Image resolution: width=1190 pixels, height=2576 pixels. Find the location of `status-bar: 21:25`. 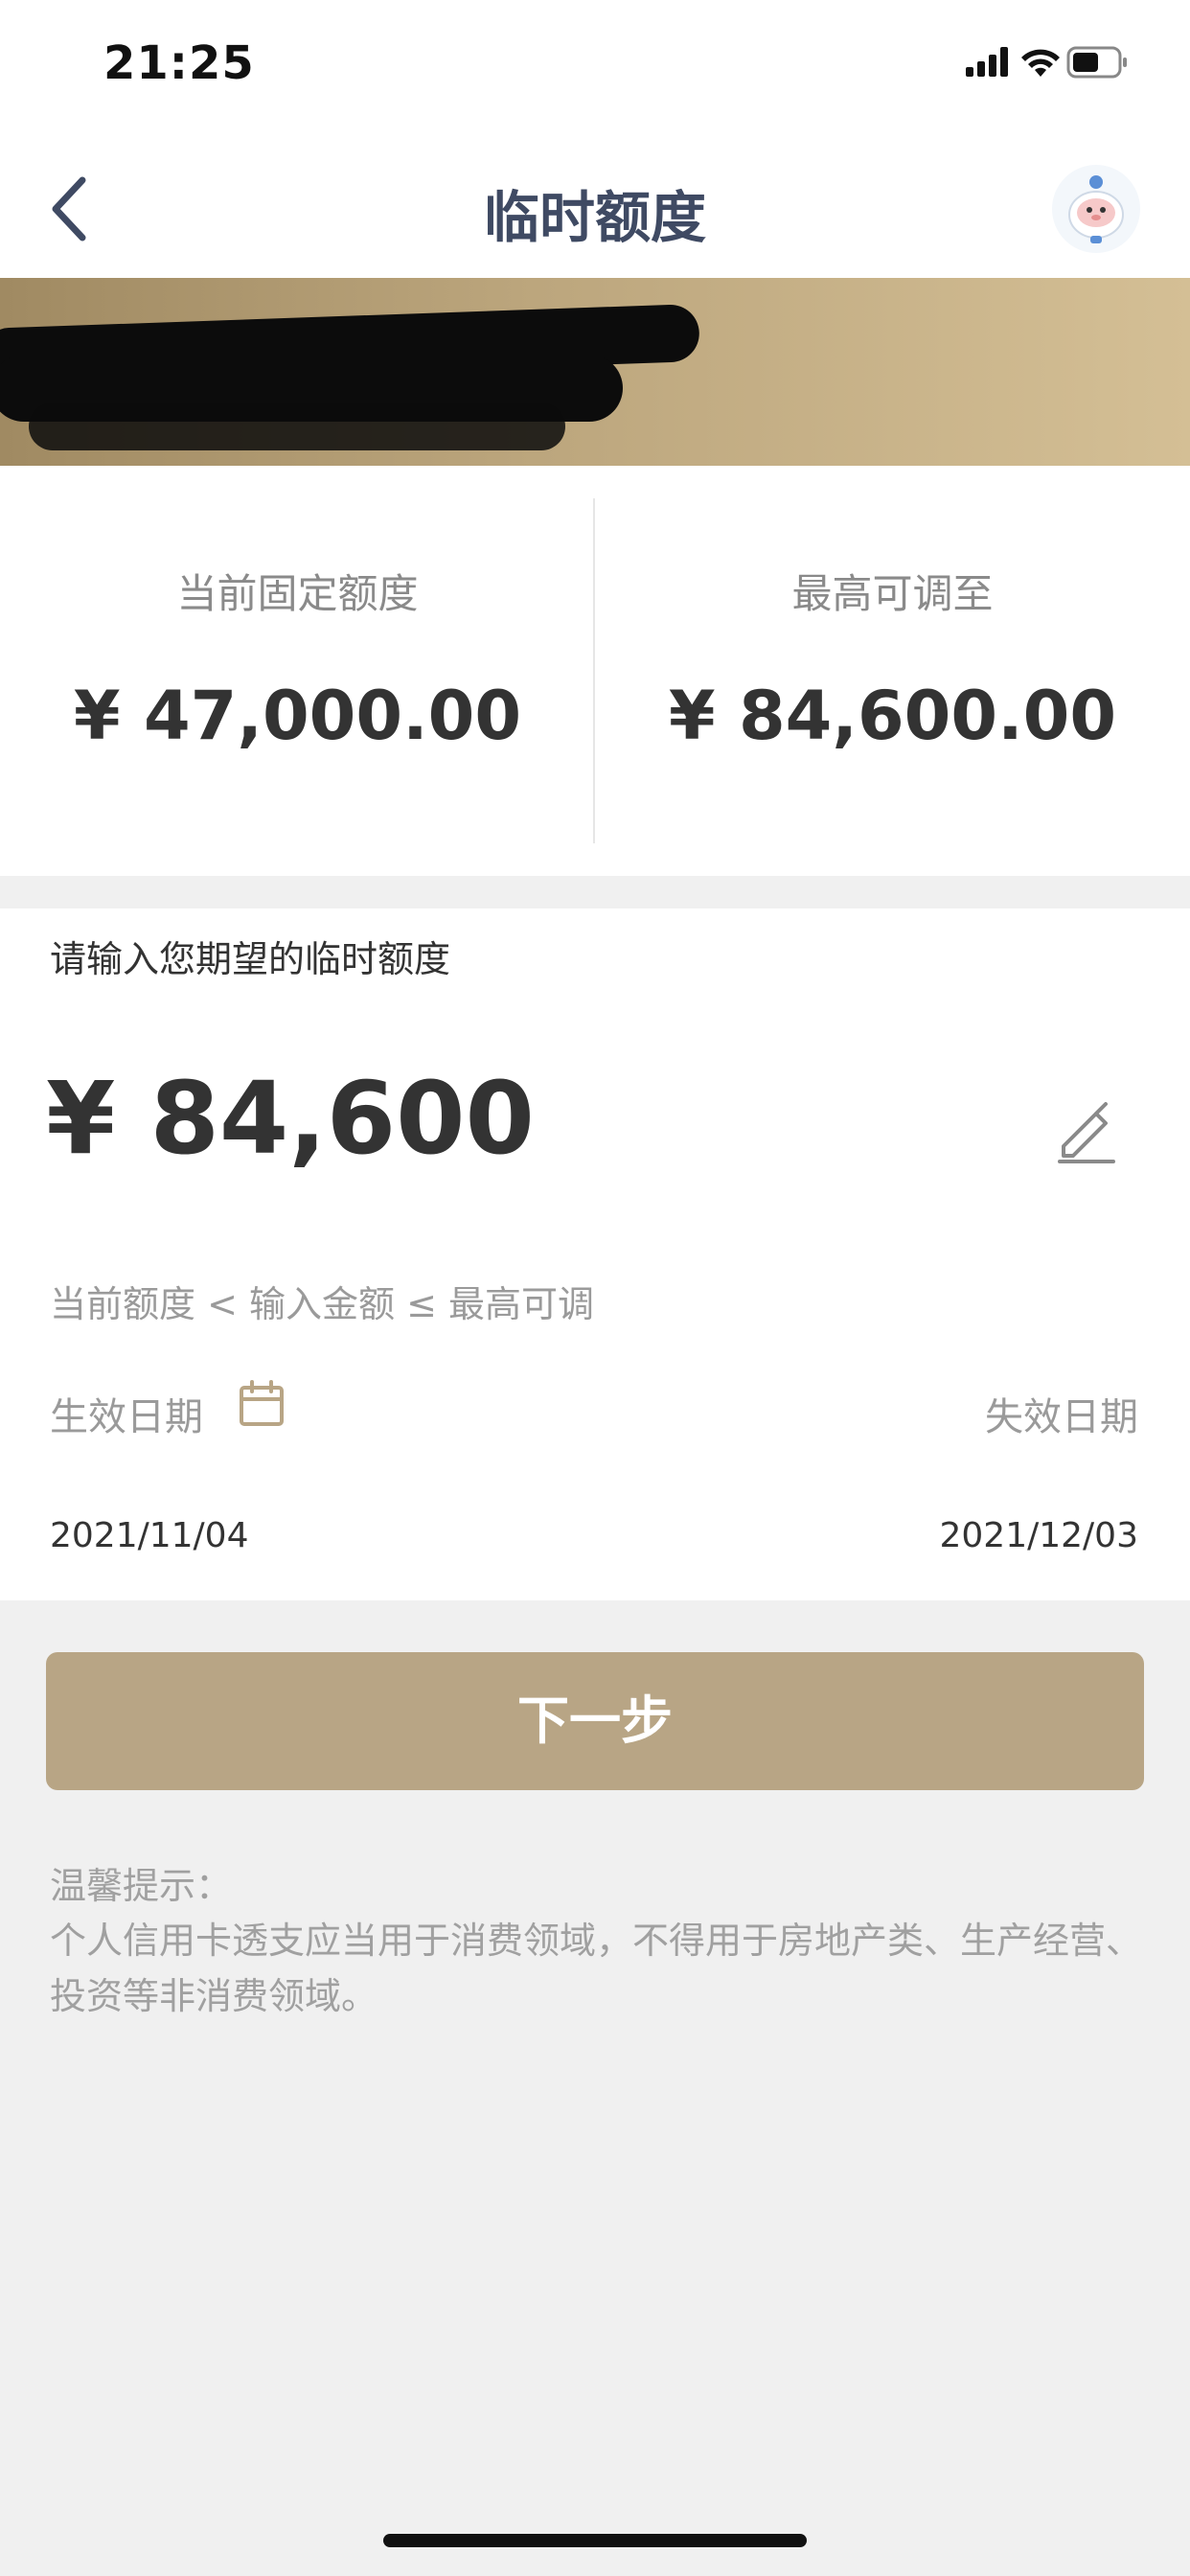

status-bar: 21:25 is located at coordinates (595, 66).